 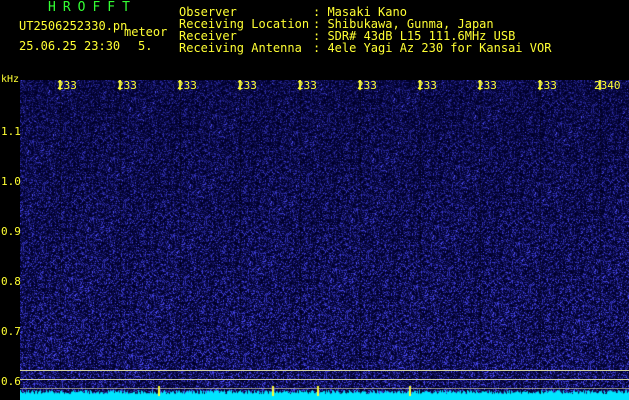 What do you see at coordinates (11, 381) in the screenshot?
I see `y-tick-label: 0.6` at bounding box center [11, 381].